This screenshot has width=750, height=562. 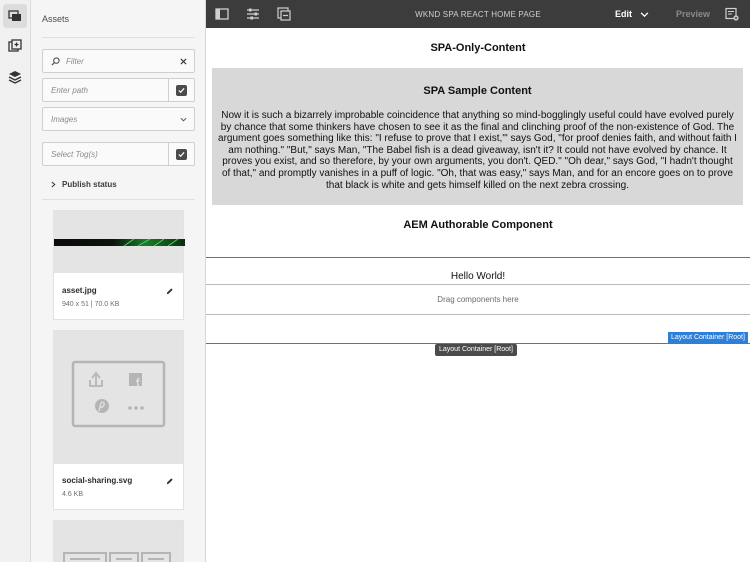 What do you see at coordinates (64, 119) in the screenshot?
I see `asset-type-value: Images` at bounding box center [64, 119].